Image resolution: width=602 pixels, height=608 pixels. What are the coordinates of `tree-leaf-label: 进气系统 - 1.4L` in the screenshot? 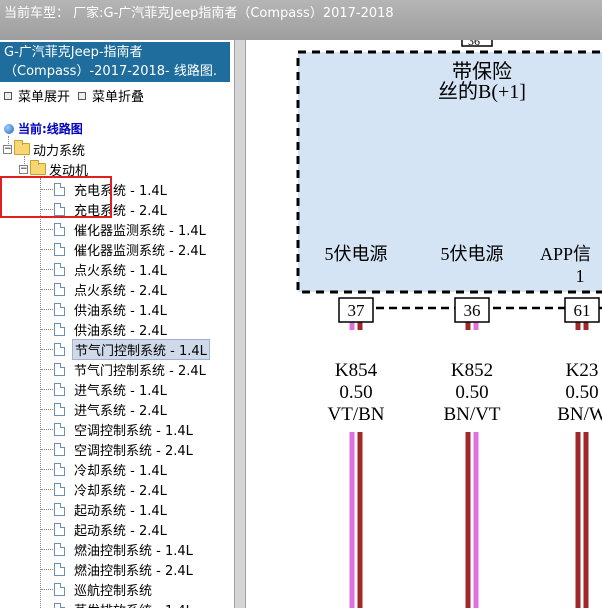 It's located at (120, 391).